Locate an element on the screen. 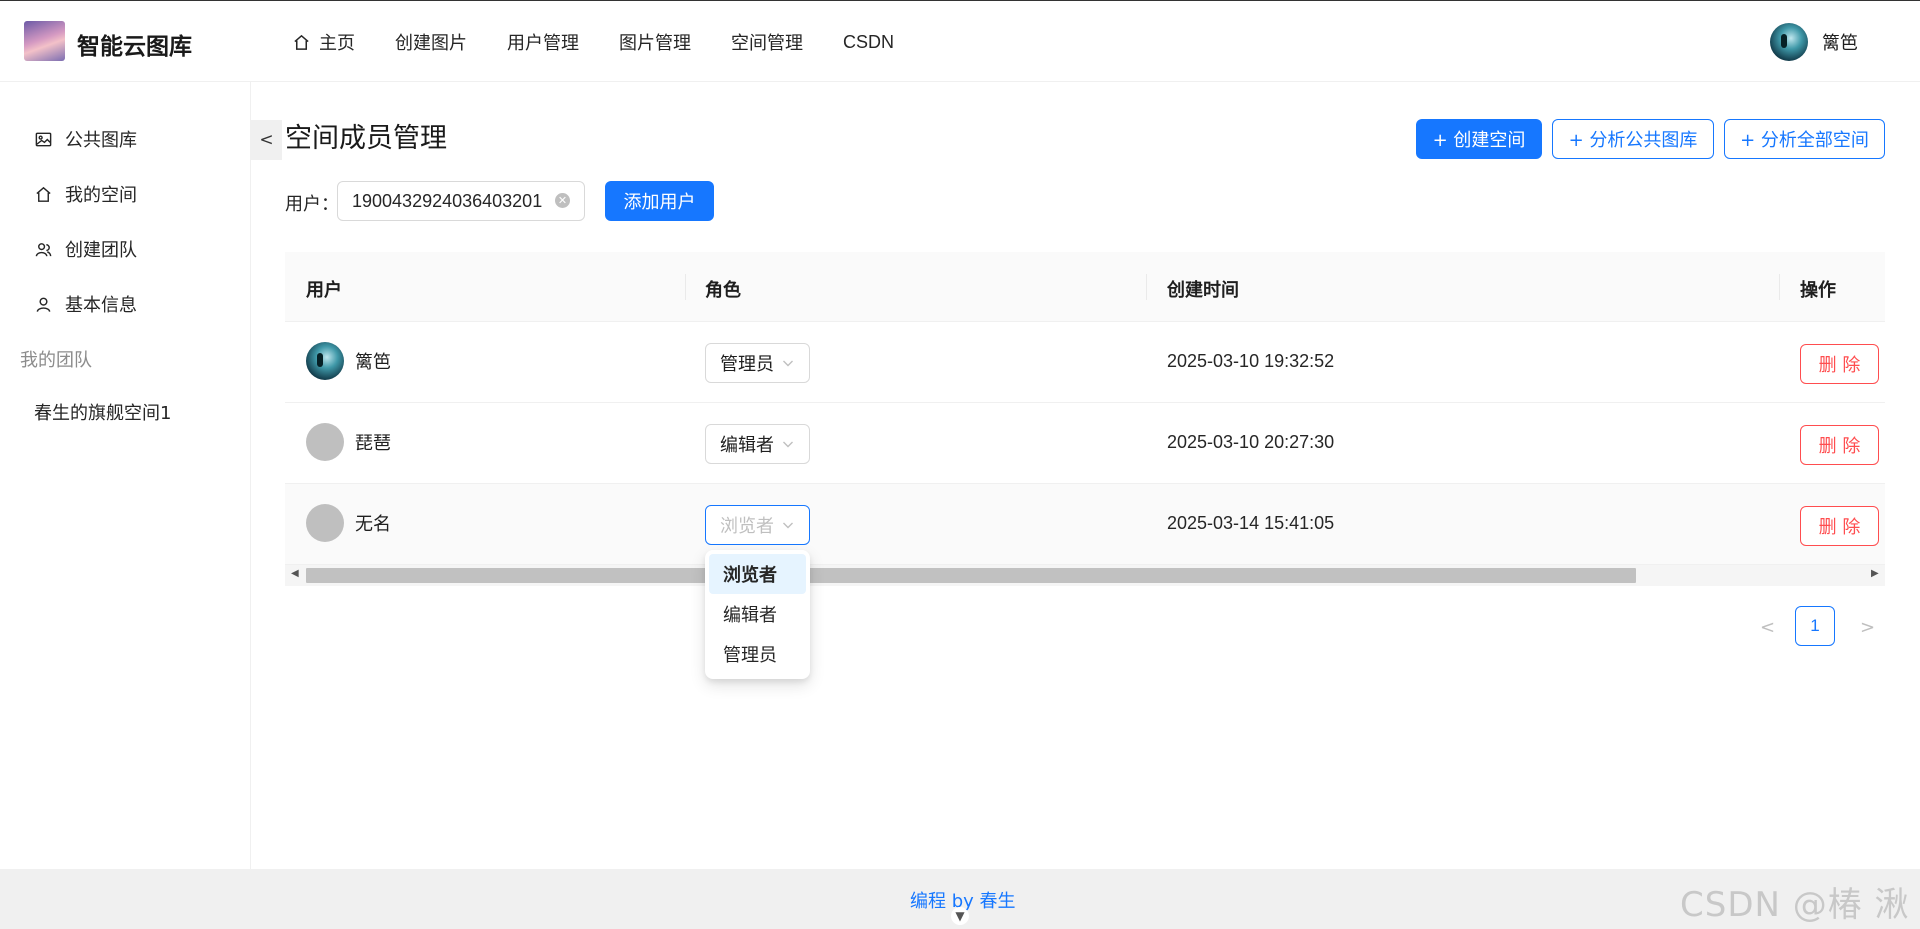 Image resolution: width=1920 pixels, height=929 pixels. nav-item-picture-management: 图片管理 is located at coordinates (655, 42).